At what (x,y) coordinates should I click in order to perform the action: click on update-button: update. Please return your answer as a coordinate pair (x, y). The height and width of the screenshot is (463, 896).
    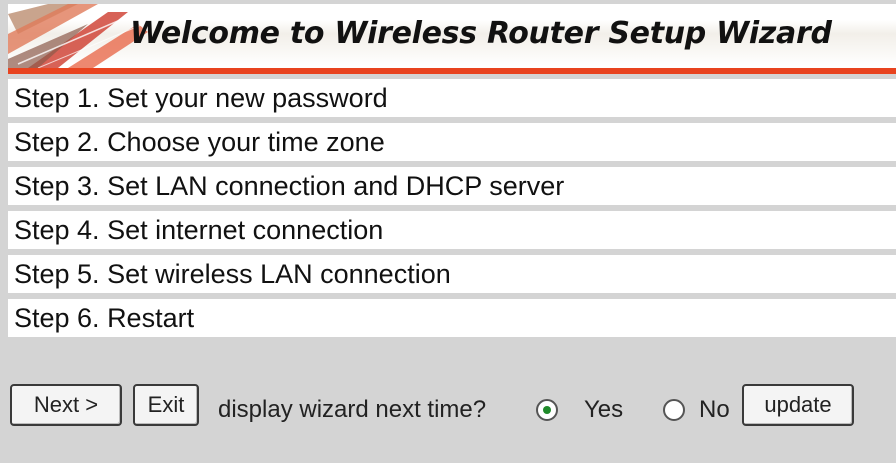
    Looking at the image, I should click on (798, 405).